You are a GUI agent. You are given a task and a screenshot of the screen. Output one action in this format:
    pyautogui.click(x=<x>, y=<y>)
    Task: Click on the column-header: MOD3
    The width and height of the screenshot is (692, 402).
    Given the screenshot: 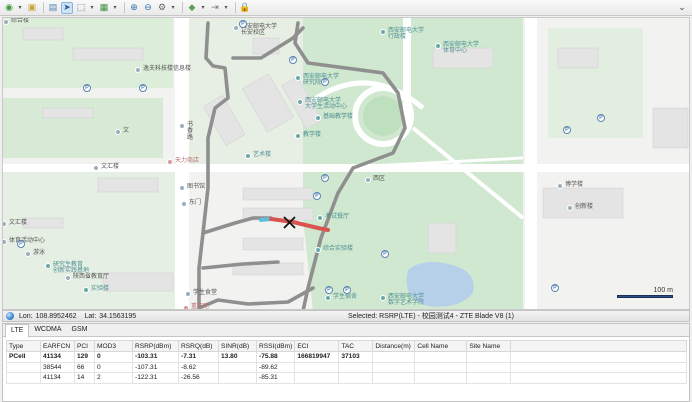 What is the action you would take?
    pyautogui.click(x=113, y=346)
    